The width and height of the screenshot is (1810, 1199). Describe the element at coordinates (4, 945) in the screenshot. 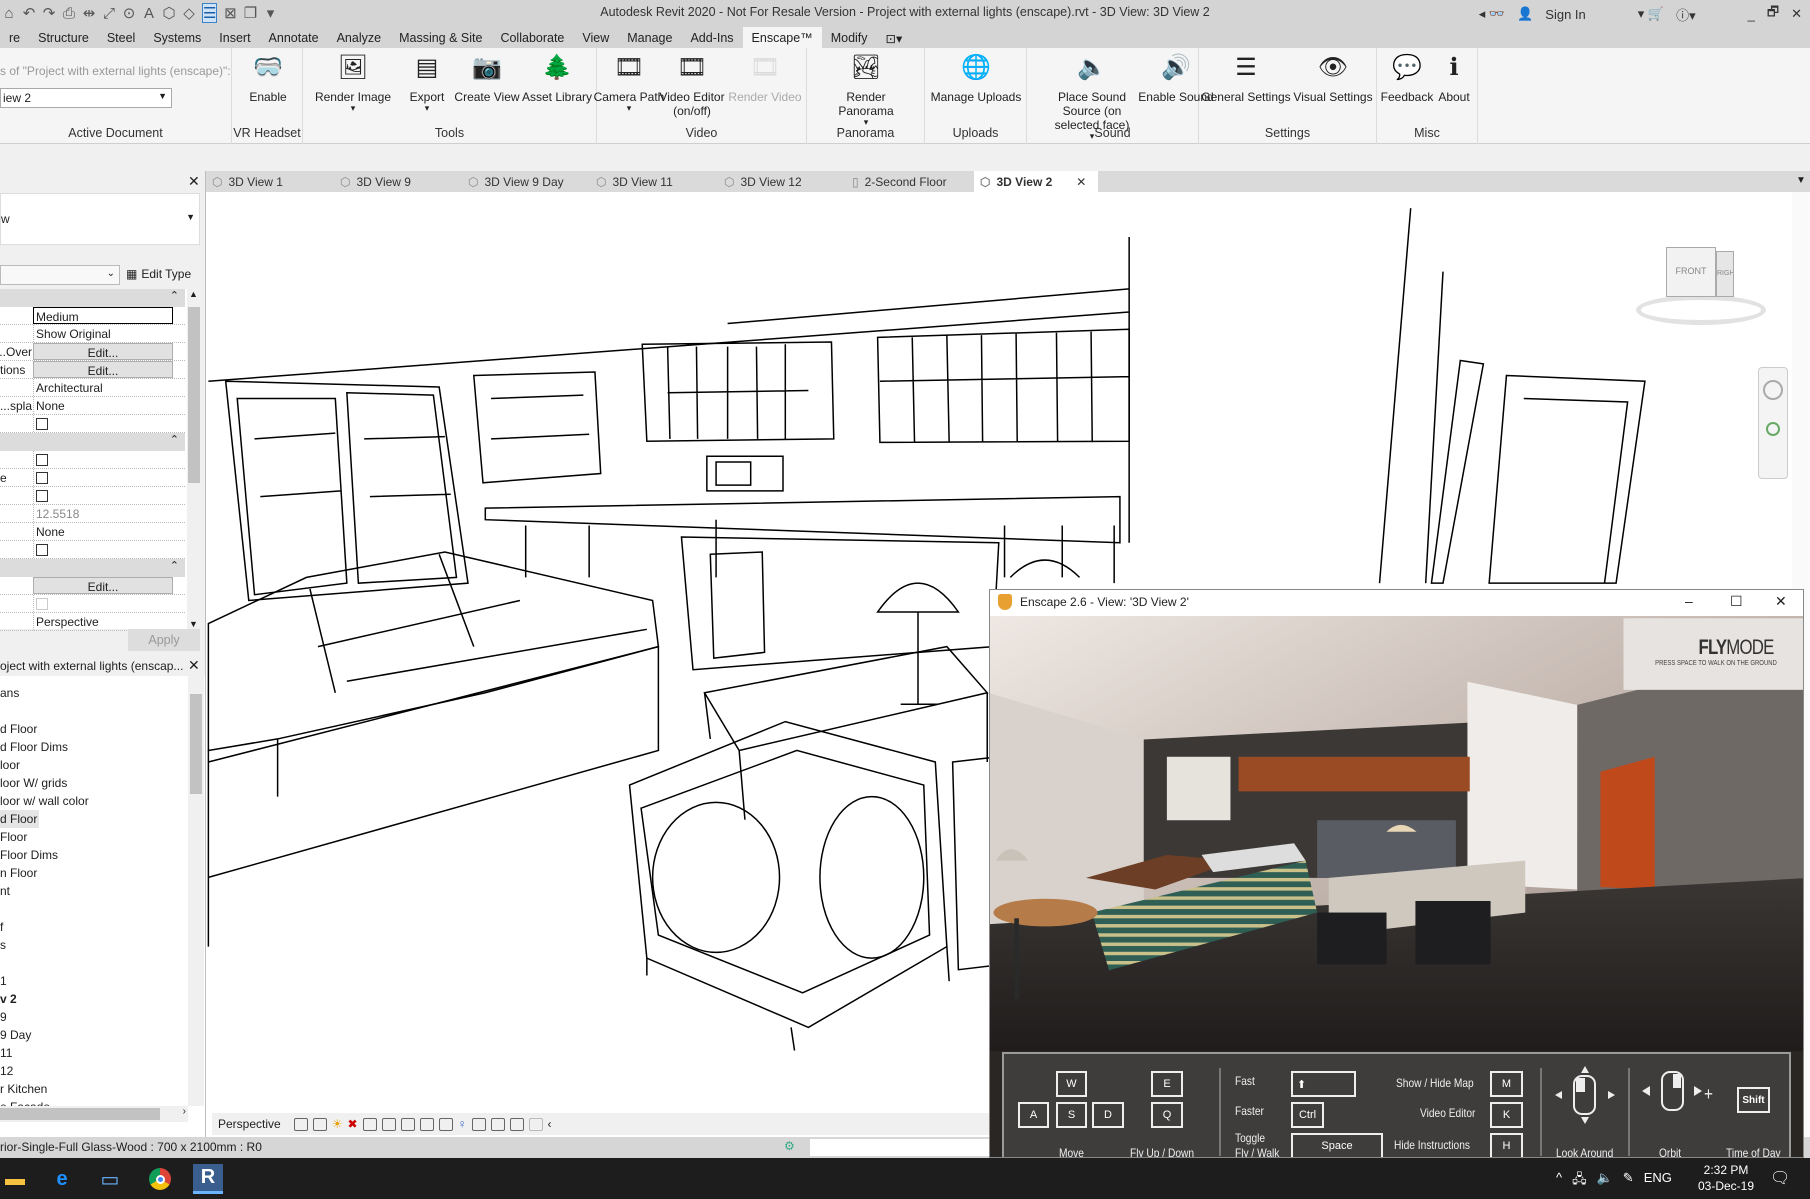

I see `browser-item: s` at that location.